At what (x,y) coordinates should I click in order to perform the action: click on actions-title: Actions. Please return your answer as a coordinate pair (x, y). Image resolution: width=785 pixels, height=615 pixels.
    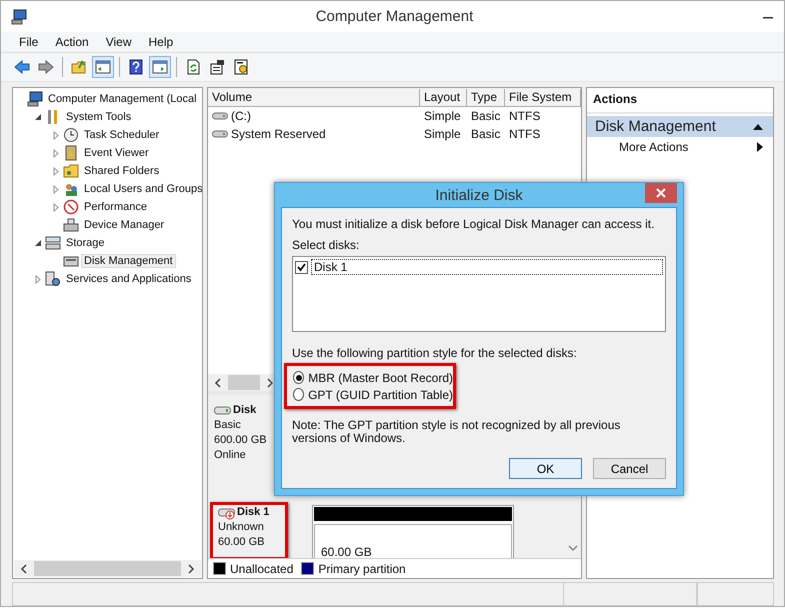
    Looking at the image, I should click on (680, 101).